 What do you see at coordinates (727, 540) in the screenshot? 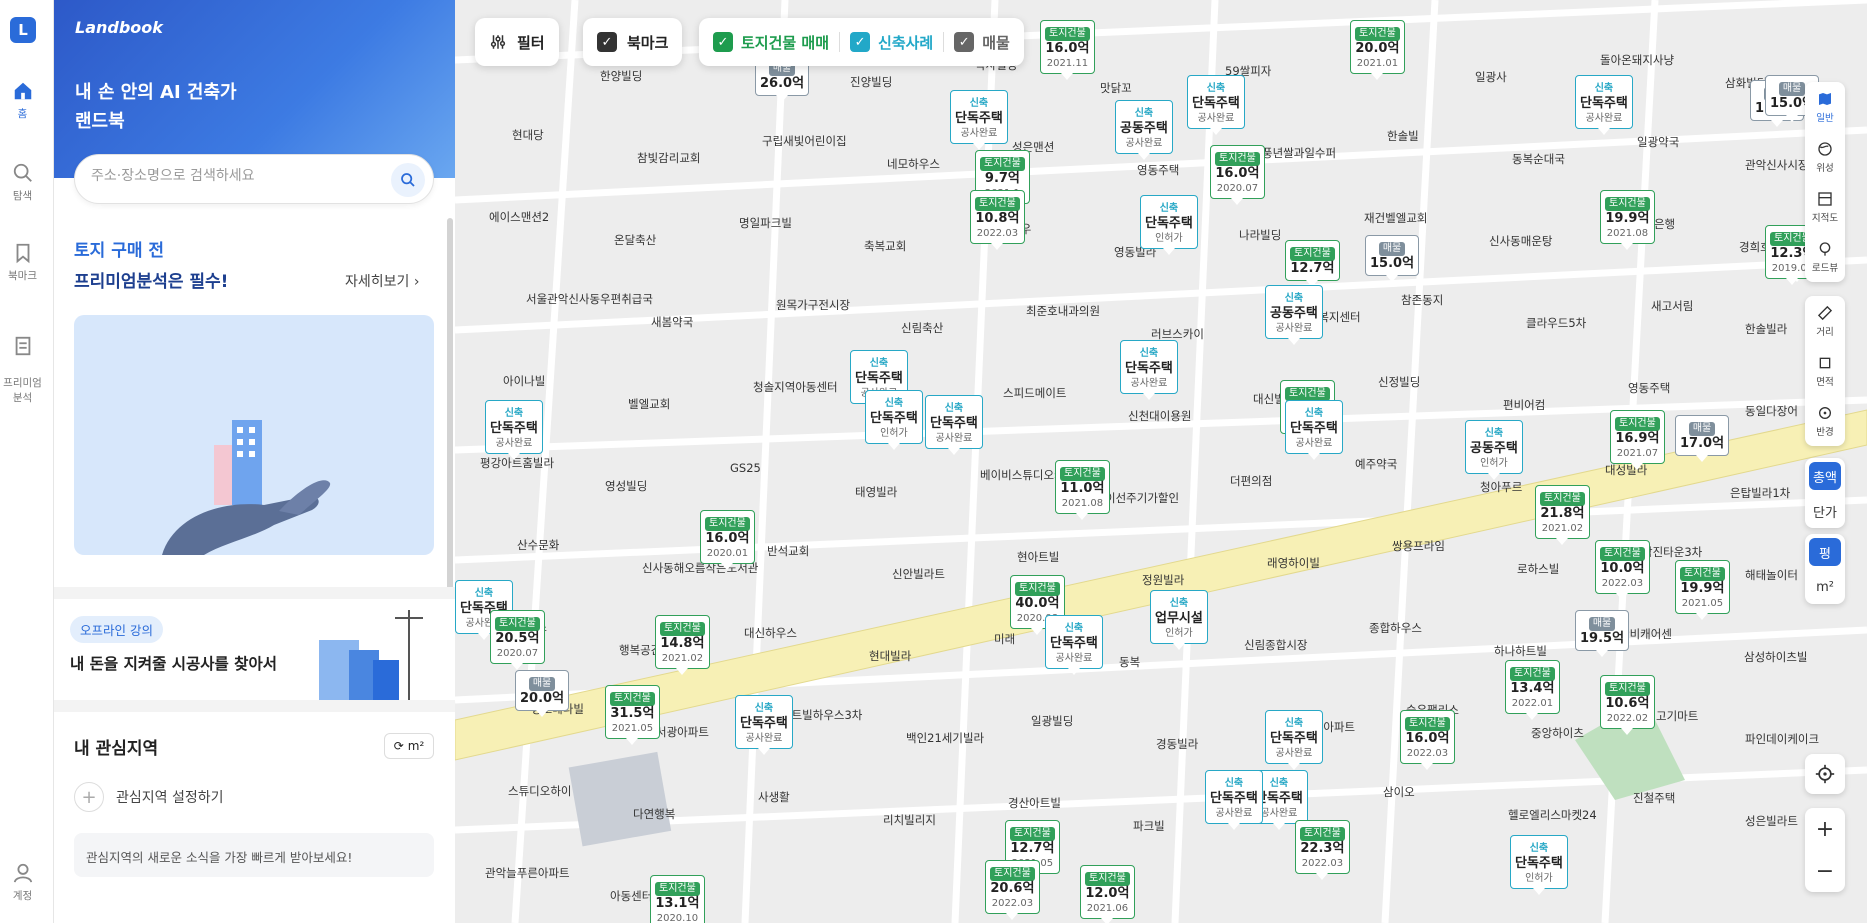
I see `map-marker: 토지건물 16.0억 2020.01` at bounding box center [727, 540].